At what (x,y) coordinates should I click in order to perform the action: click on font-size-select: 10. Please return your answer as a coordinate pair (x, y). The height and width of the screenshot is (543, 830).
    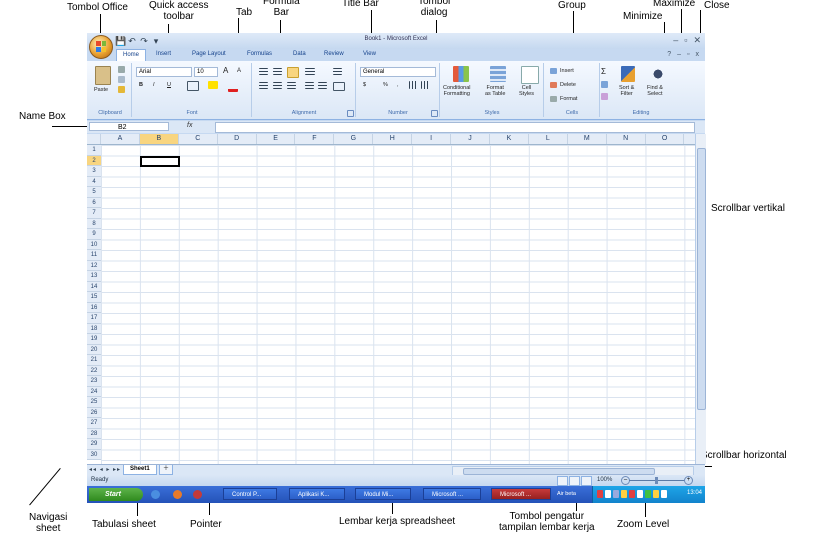
    Looking at the image, I should click on (206, 72).